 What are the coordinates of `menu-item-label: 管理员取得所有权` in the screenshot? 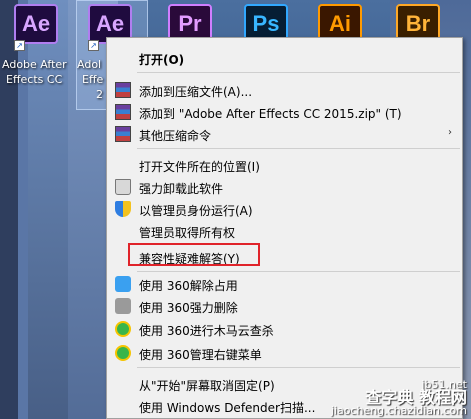 It's located at (187, 233).